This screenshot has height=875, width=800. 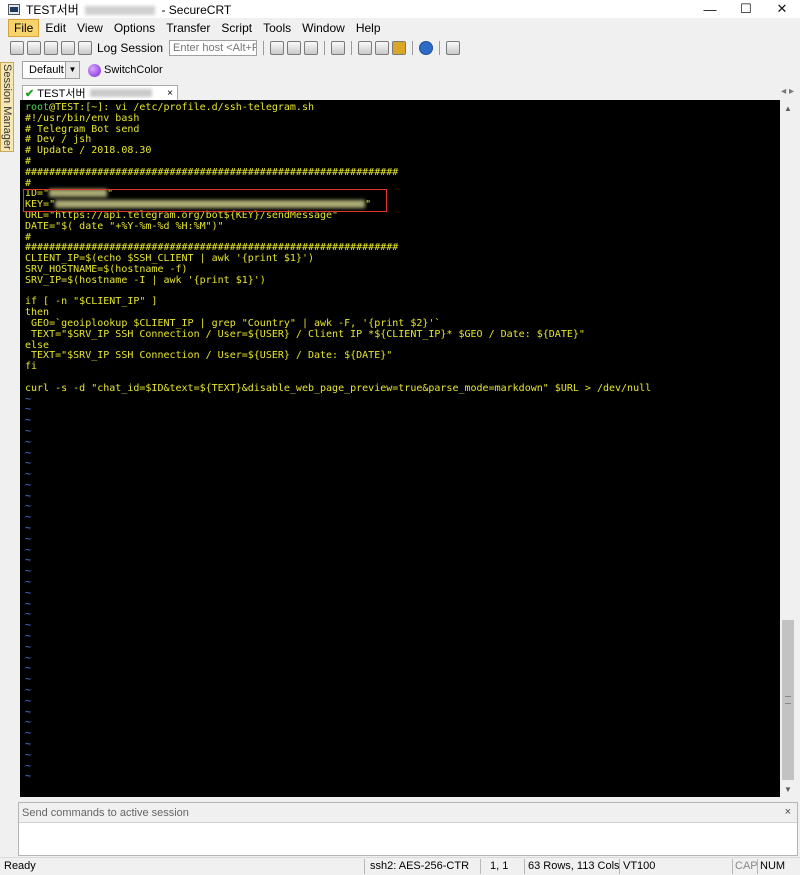 I want to click on title-app-name: - SecureCRT, so click(x=196, y=9).